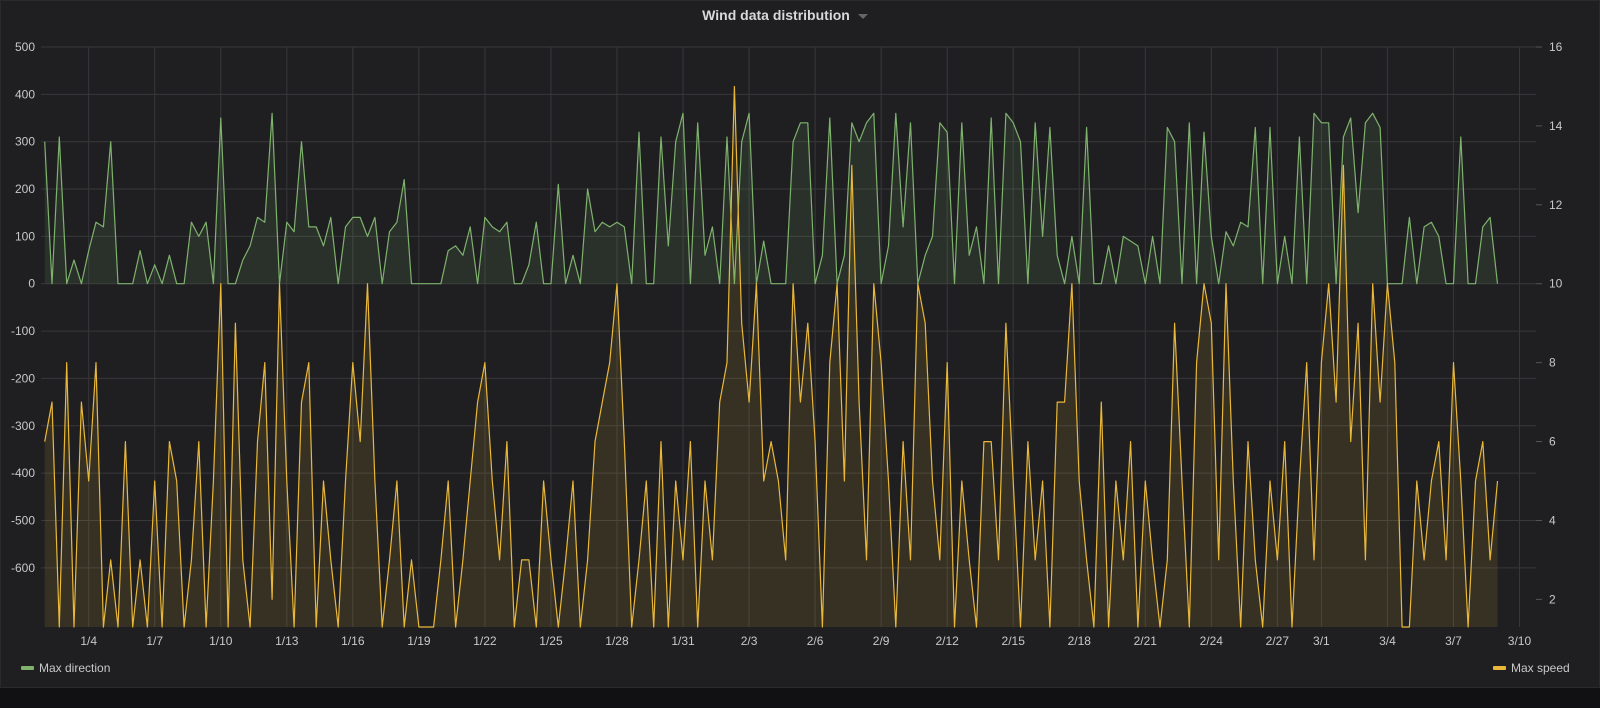 Image resolution: width=1600 pixels, height=708 pixels. What do you see at coordinates (1552, 363) in the screenshot?
I see `y-right-tick-label: 8` at bounding box center [1552, 363].